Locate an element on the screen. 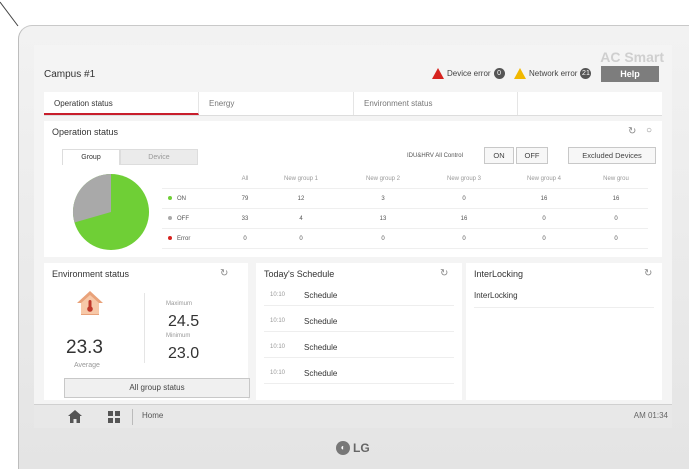 This screenshot has width=689, height=469. table-row-error: Error 0 0 0 0 0 0 is located at coordinates (405, 238).